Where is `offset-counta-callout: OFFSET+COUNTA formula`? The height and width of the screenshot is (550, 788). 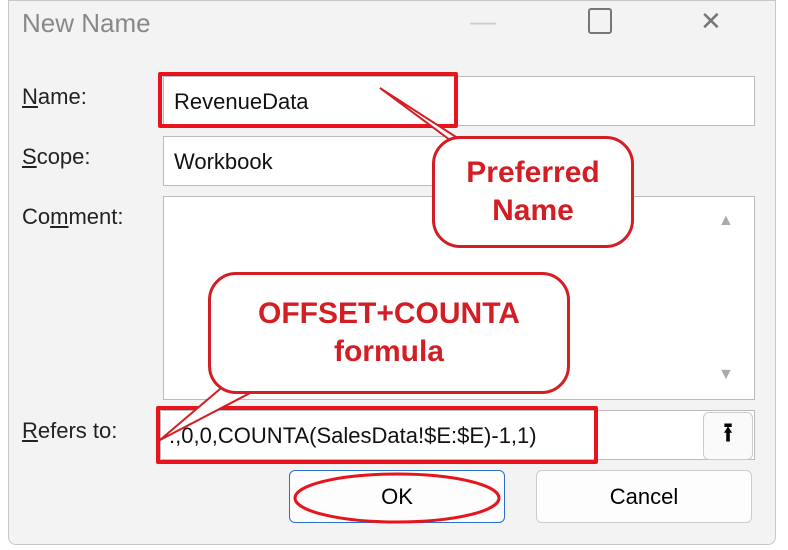 offset-counta-callout: OFFSET+COUNTA formula is located at coordinates (389, 333).